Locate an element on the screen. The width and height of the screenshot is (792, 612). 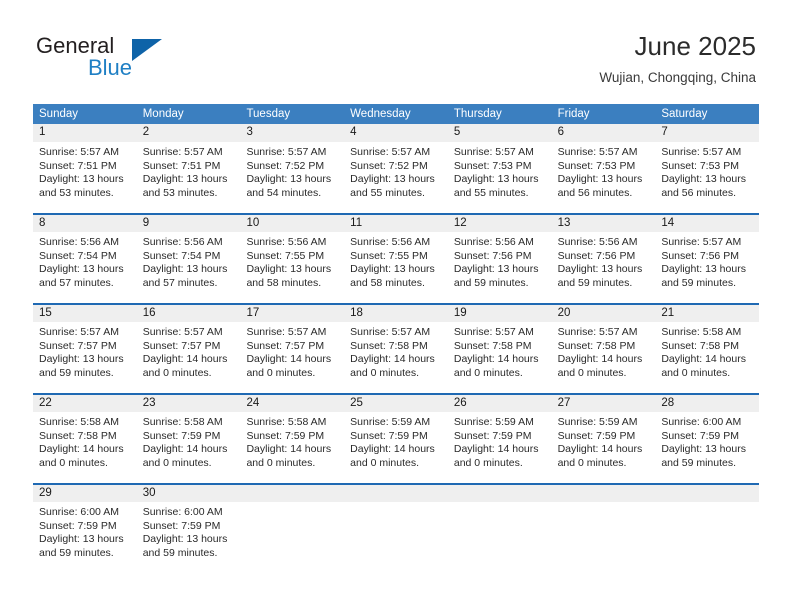
sunset-line: Sunset: 7:58 PM is located at coordinates (78, 435).